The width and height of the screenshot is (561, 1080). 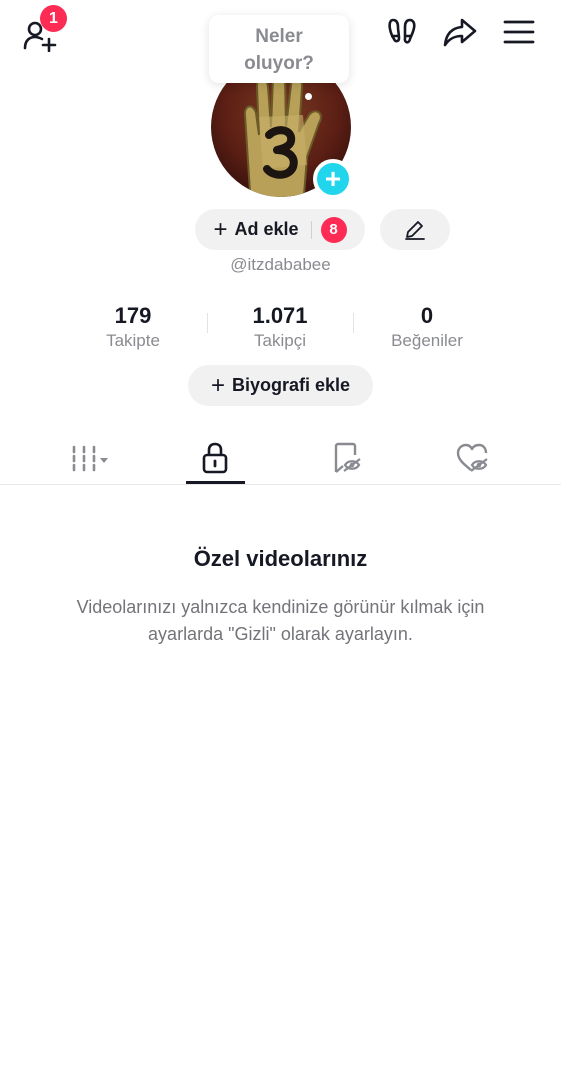 What do you see at coordinates (53, 18) in the screenshot?
I see `notification-badge: 1` at bounding box center [53, 18].